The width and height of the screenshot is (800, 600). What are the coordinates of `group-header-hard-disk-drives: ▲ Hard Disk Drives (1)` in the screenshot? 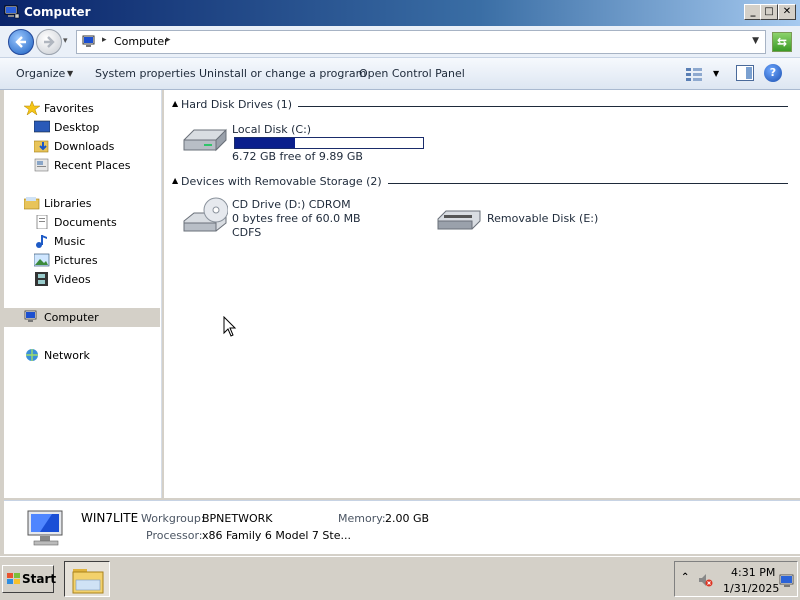 It's located at (482, 105).